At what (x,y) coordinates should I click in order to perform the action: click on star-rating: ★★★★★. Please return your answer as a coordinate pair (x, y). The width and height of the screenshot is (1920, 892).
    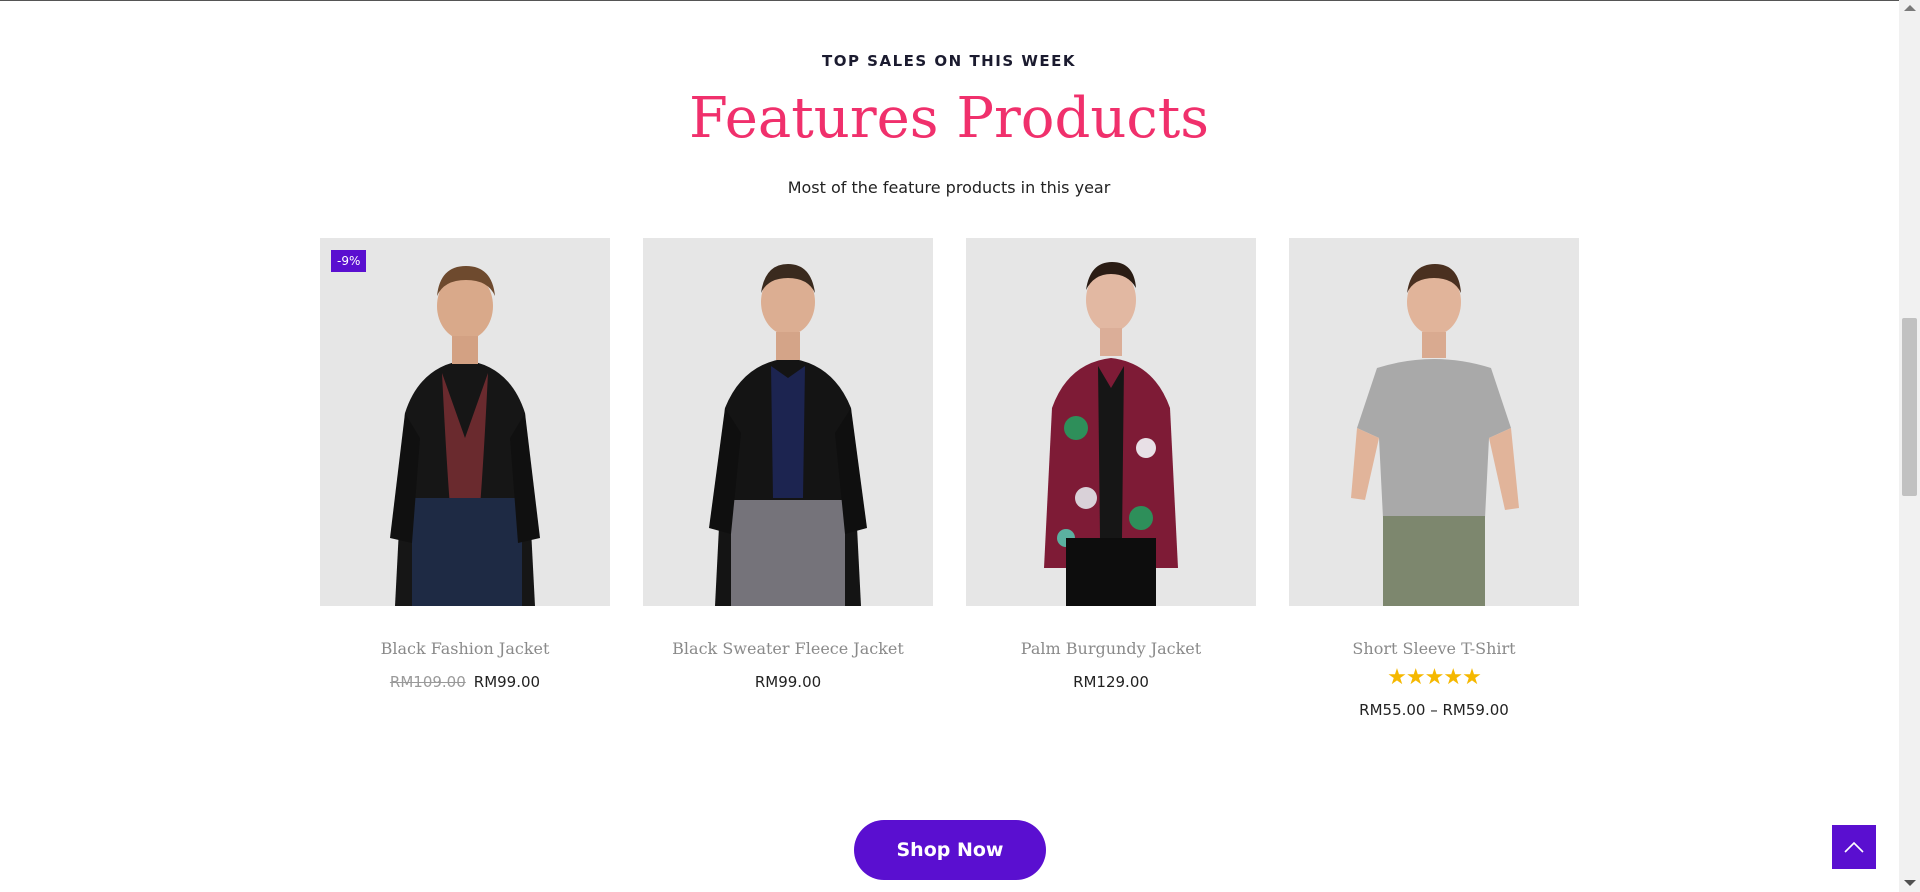
    Looking at the image, I should click on (1434, 677).